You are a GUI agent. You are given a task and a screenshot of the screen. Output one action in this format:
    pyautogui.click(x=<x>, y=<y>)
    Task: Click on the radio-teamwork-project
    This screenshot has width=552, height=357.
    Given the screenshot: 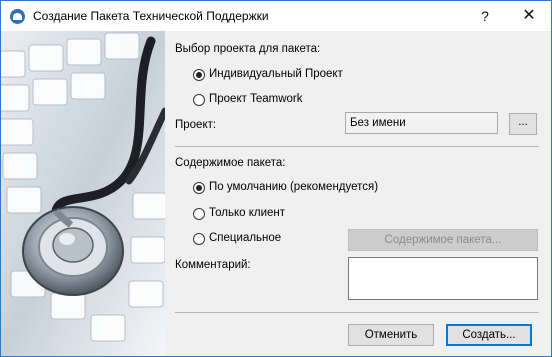 What is the action you would take?
    pyautogui.click(x=199, y=100)
    